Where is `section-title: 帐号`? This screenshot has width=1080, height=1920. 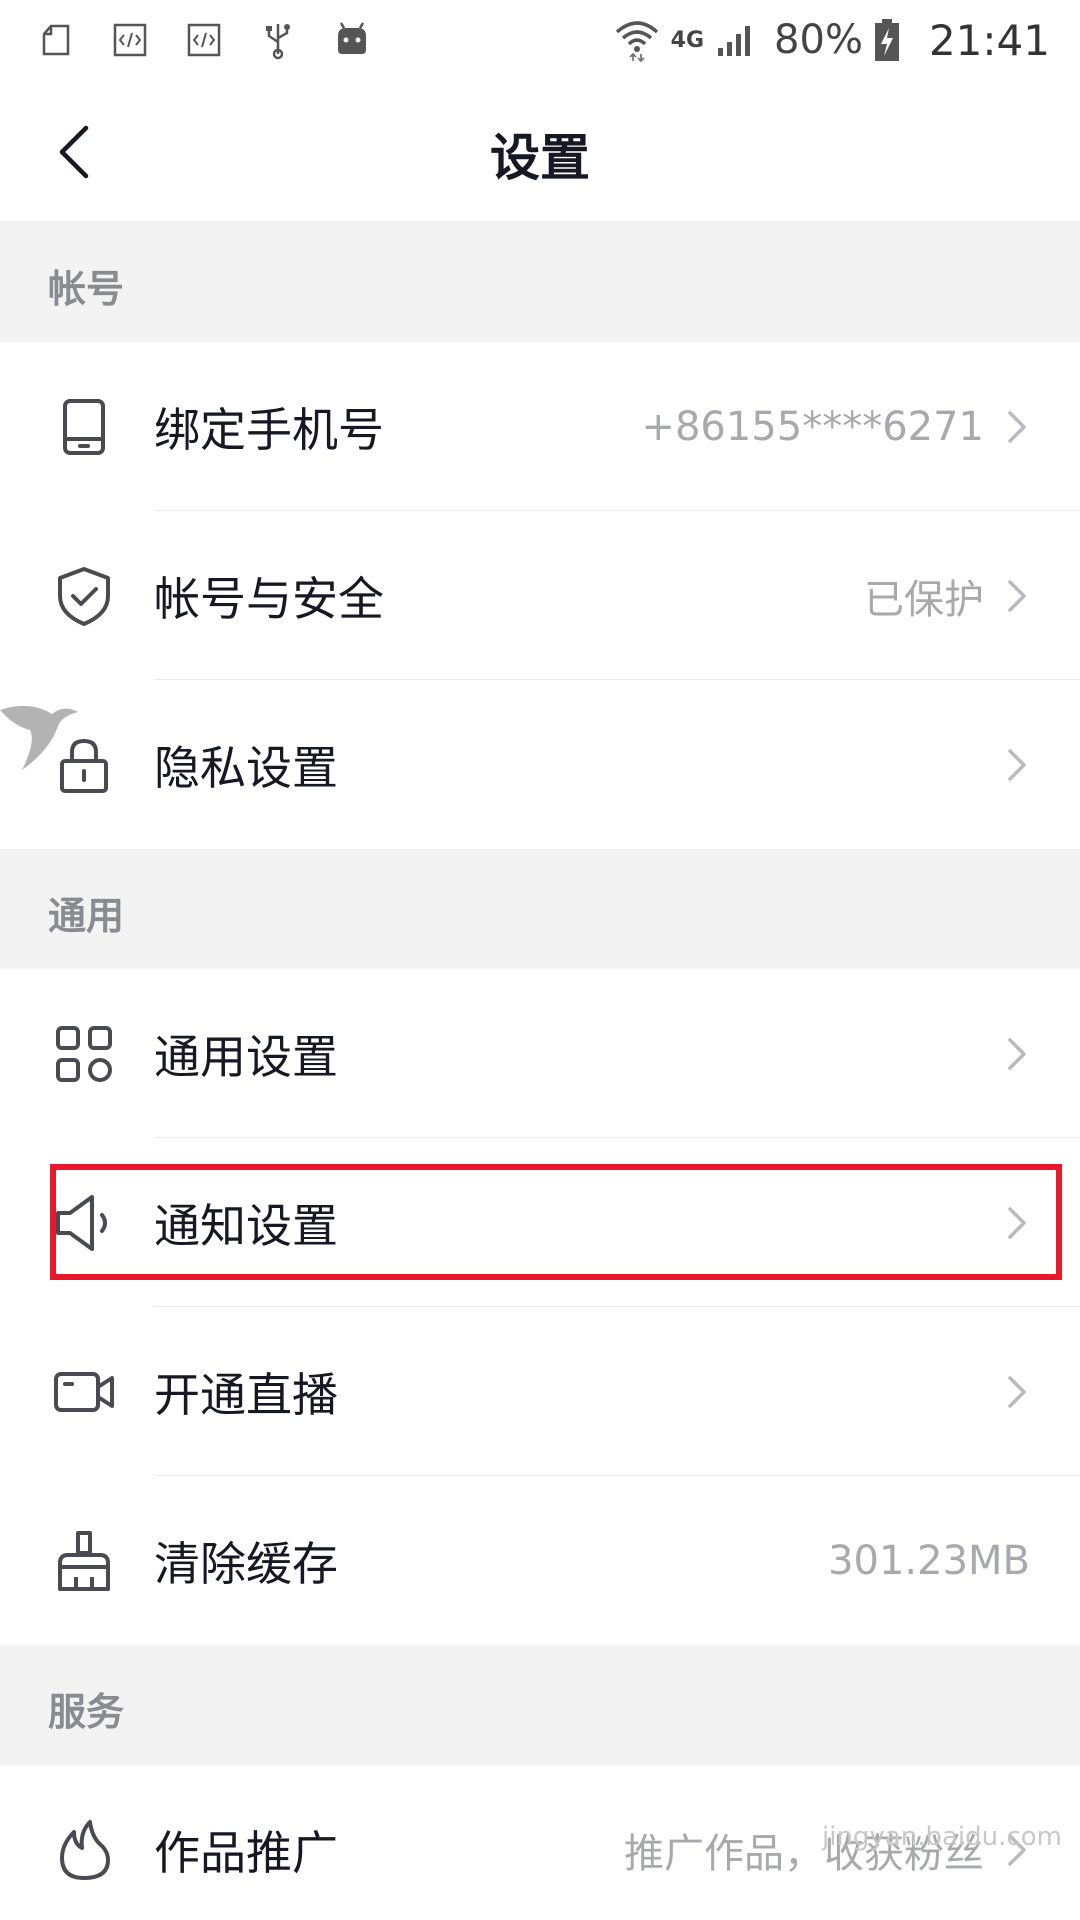 section-title: 帐号 is located at coordinates (86, 289).